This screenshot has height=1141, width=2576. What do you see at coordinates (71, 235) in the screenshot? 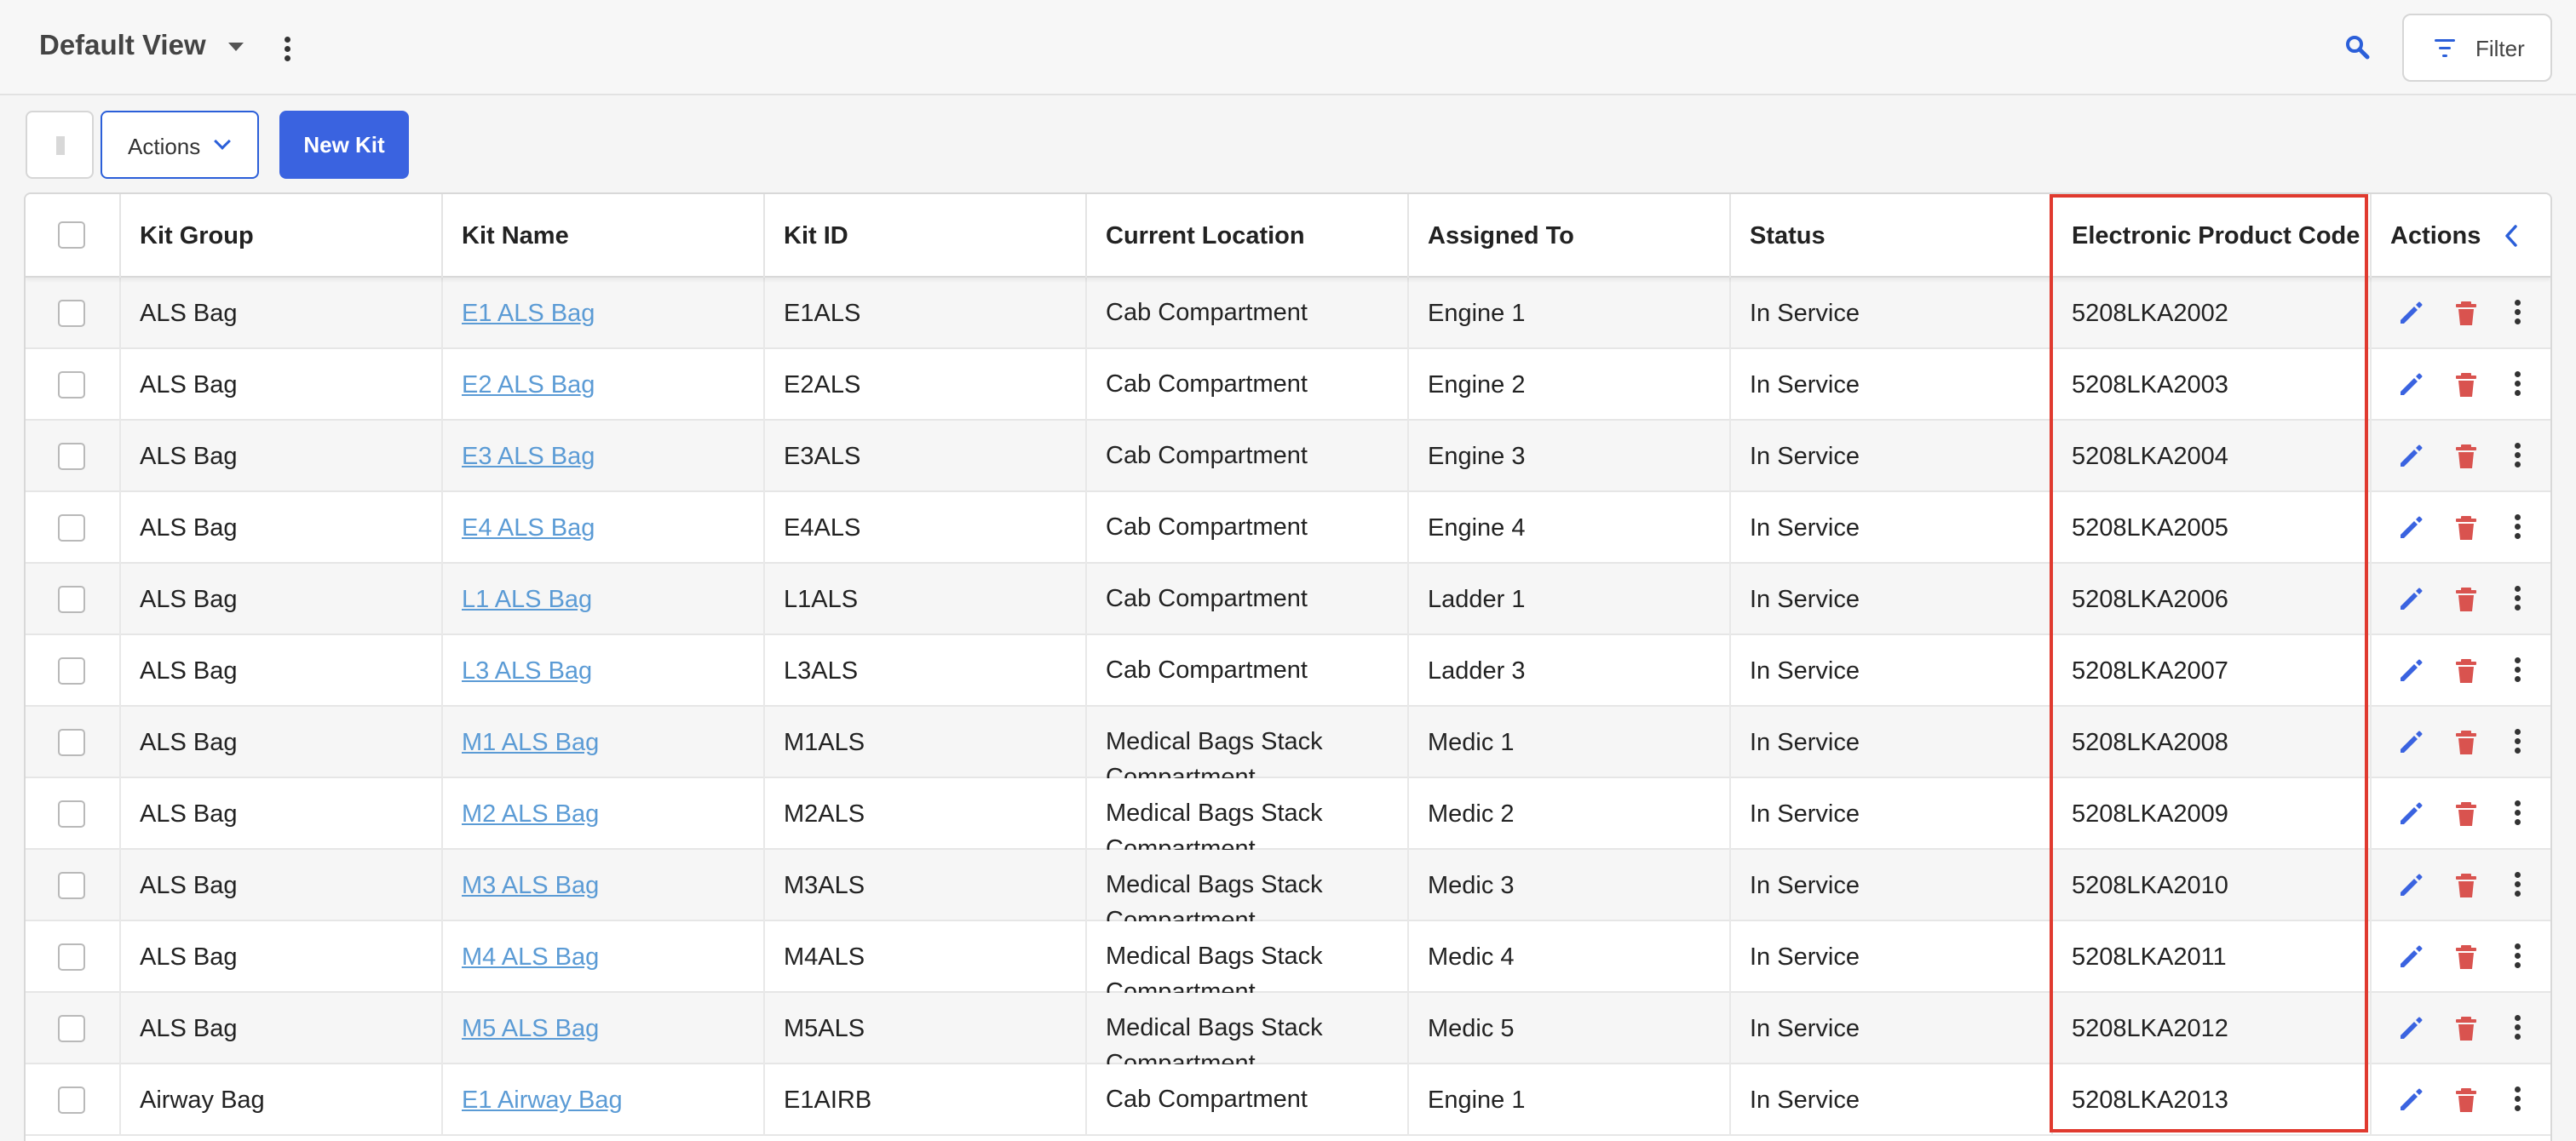
I see `select-all-checkbox` at bounding box center [71, 235].